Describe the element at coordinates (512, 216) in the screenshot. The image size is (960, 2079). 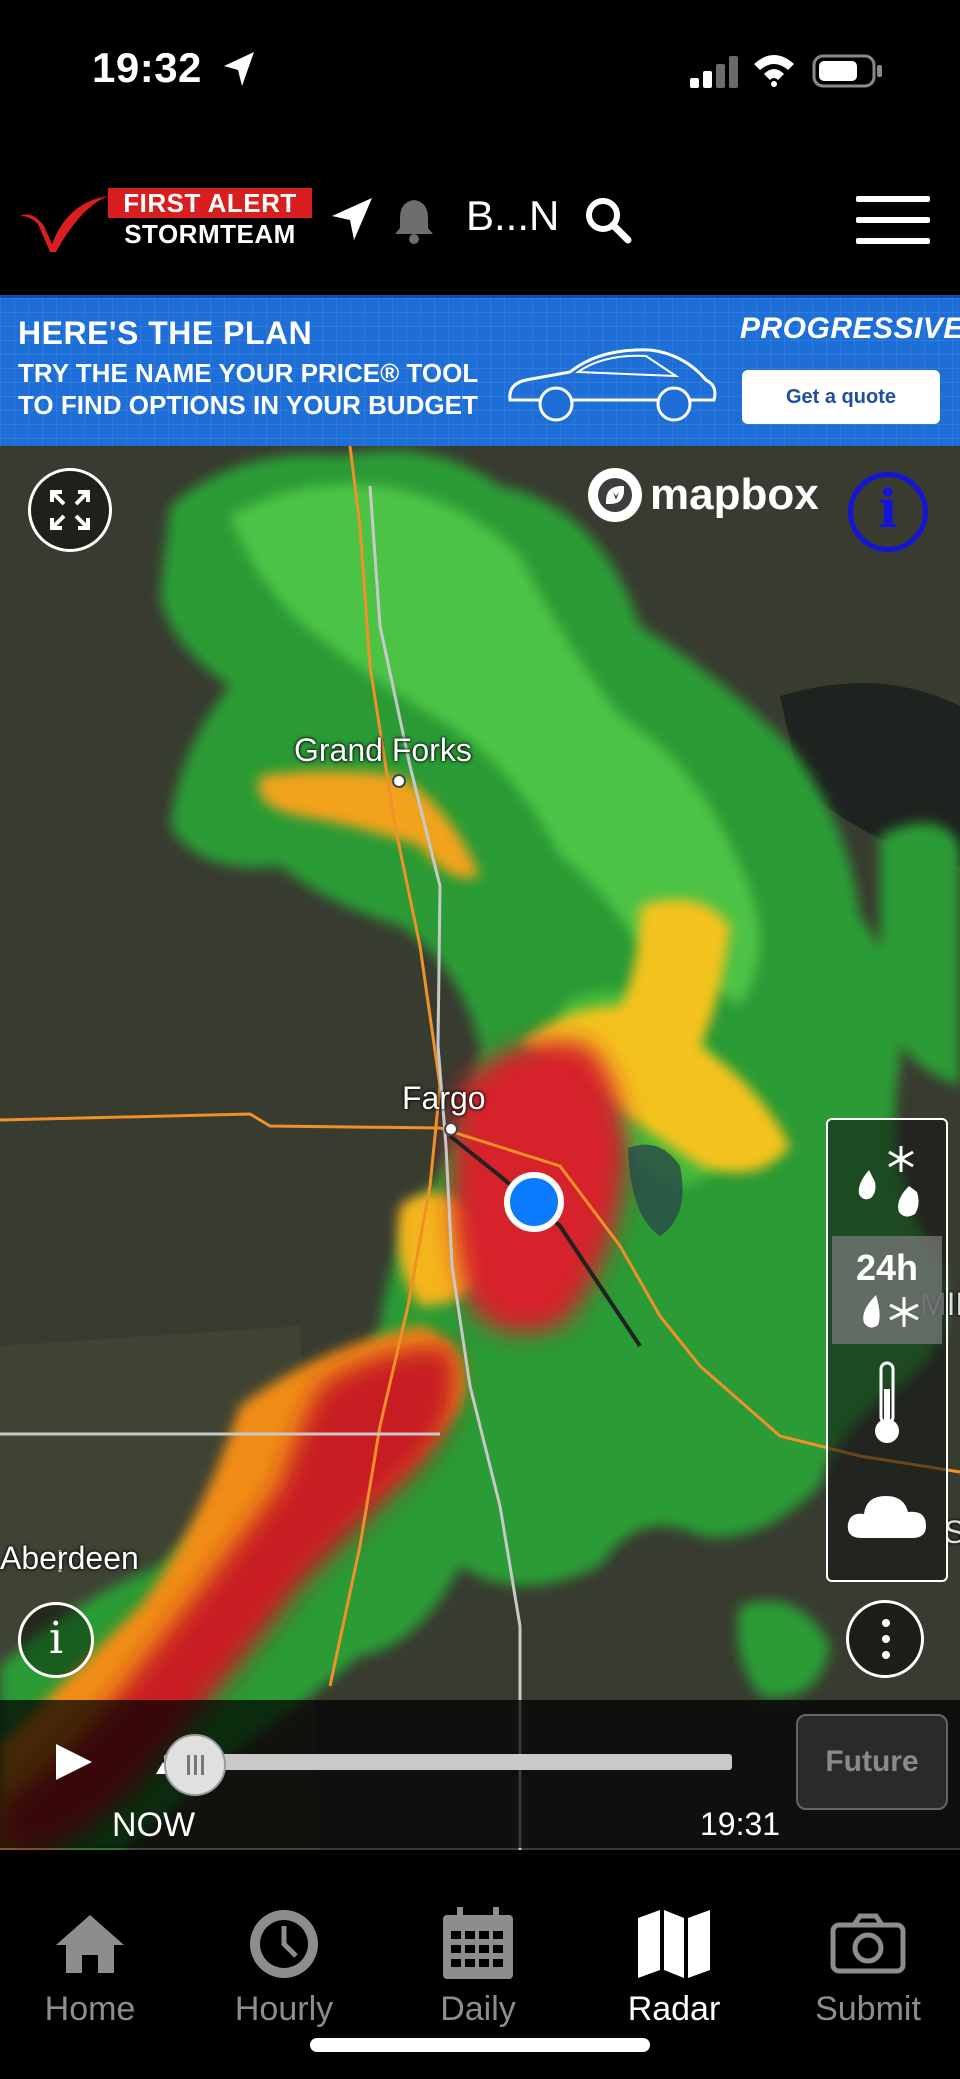
I see `location-name: B...N` at that location.